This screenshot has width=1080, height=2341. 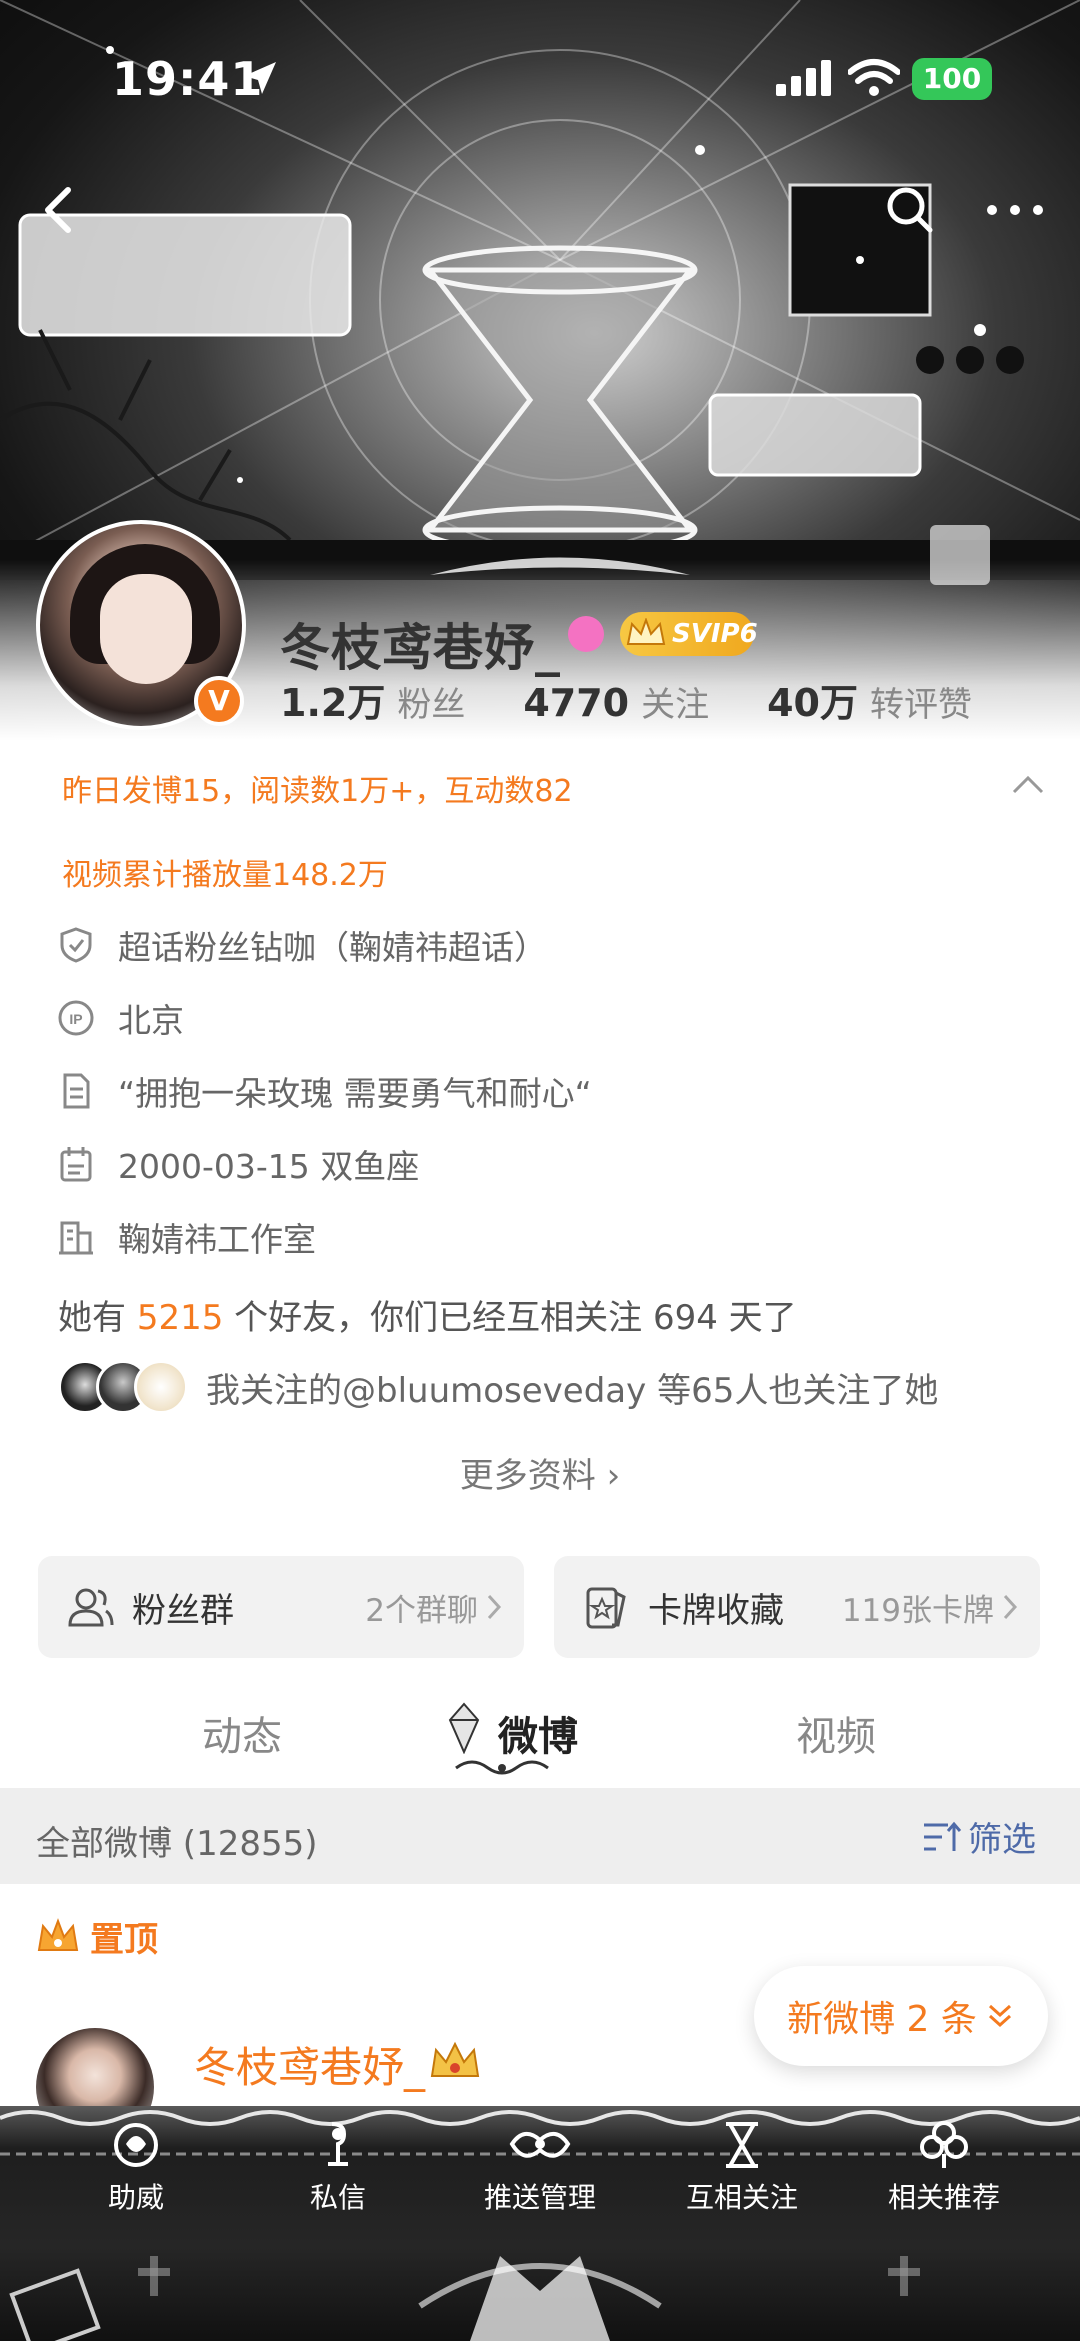 What do you see at coordinates (539, 2197) in the screenshot?
I see `bottom-nav-label: 推送管理` at bounding box center [539, 2197].